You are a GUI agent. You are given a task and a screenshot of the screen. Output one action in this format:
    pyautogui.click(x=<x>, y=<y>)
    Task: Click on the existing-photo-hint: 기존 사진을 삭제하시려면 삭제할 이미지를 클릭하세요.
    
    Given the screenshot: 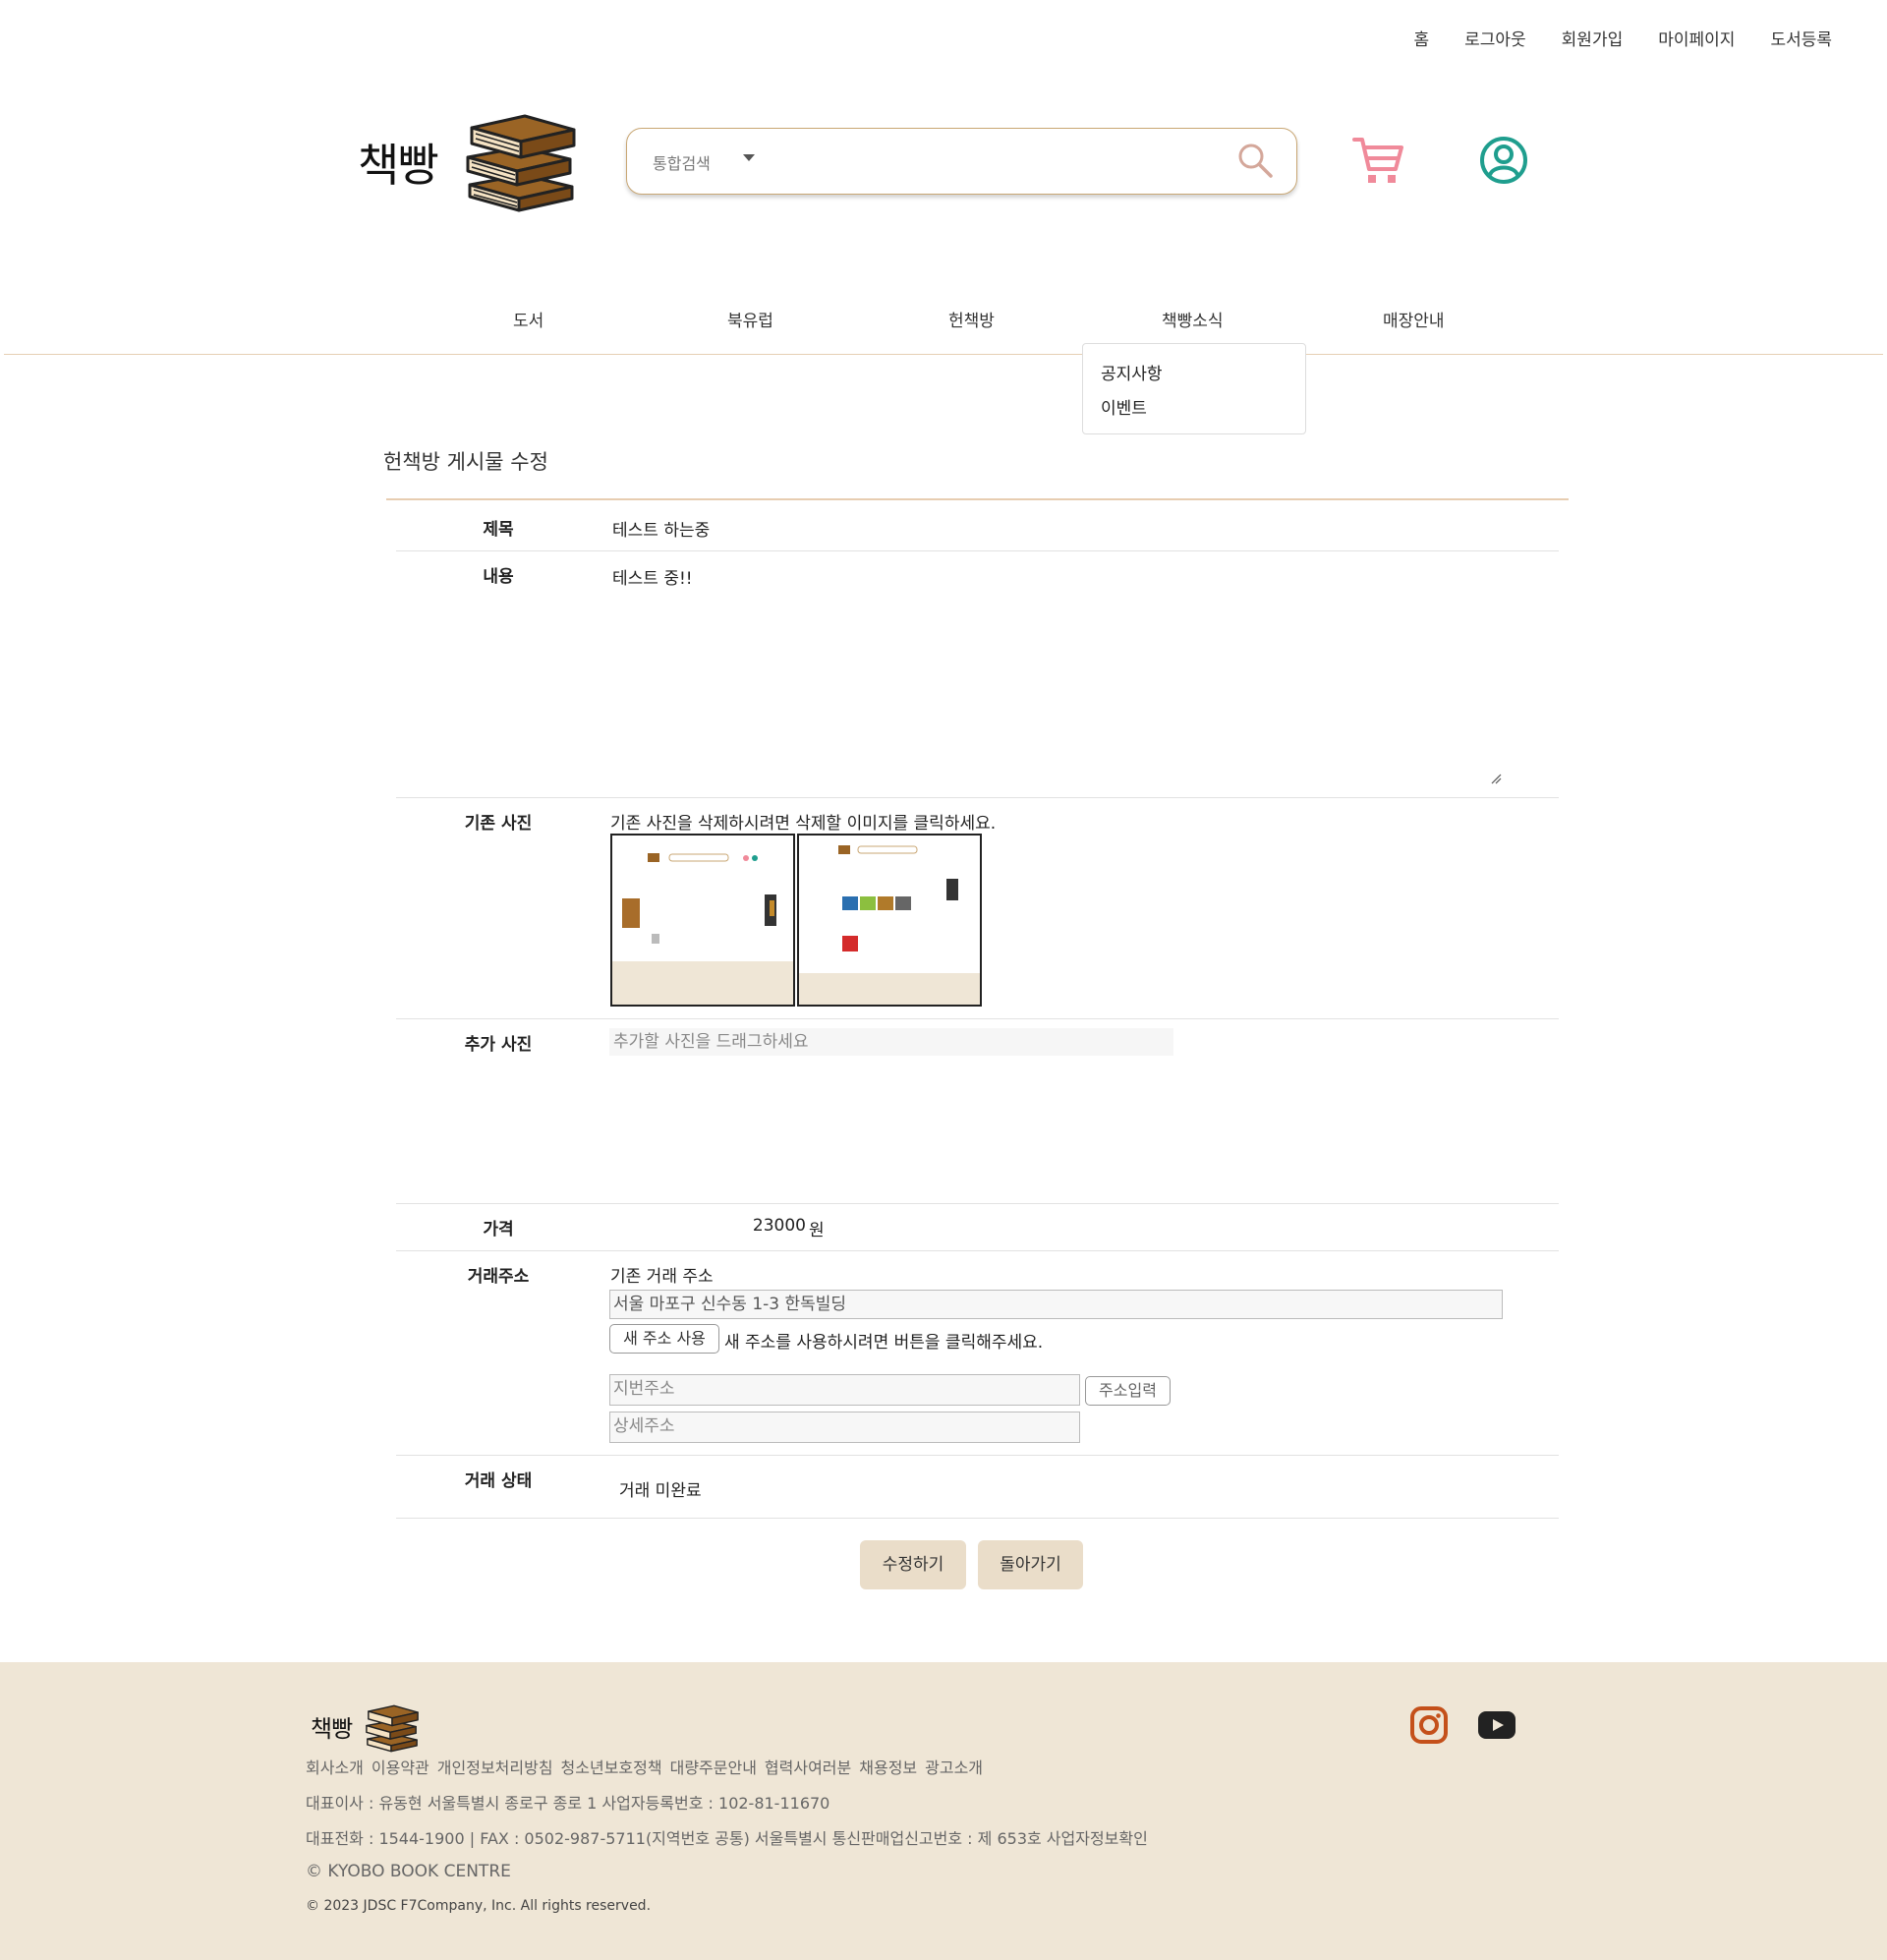 What is the action you would take?
    pyautogui.click(x=803, y=824)
    